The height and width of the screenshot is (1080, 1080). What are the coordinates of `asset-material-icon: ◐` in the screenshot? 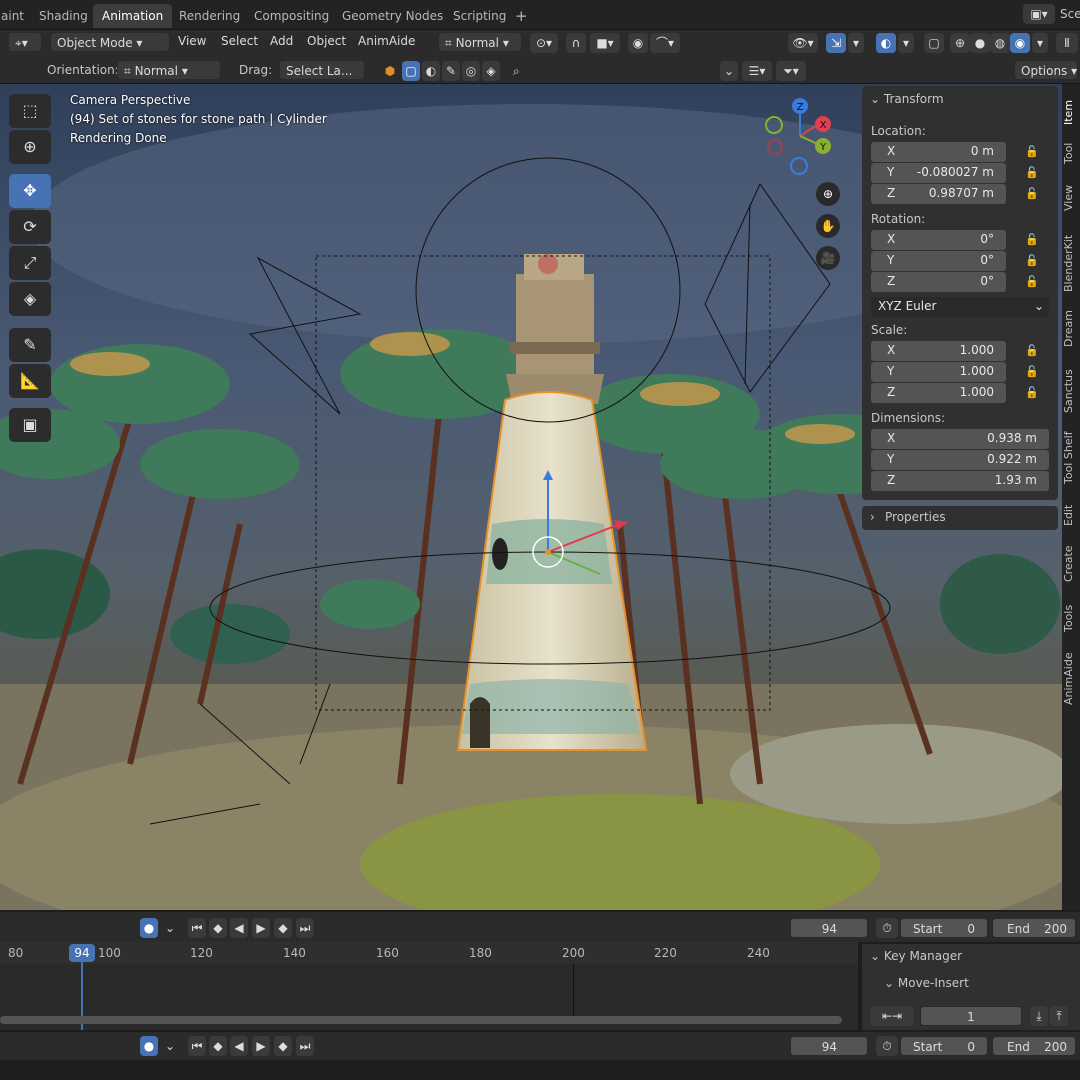 It's located at (431, 71).